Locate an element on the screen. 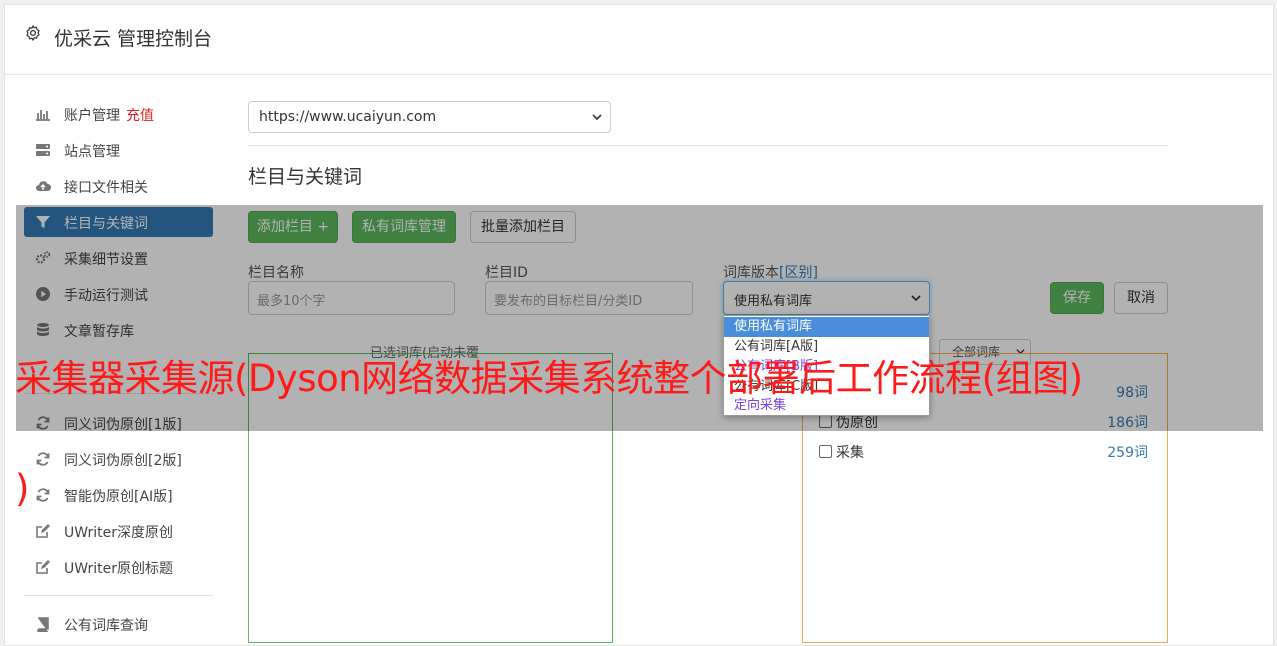 This screenshot has width=1277, height=646. site-select-value: https://www.ucaiyun.com is located at coordinates (348, 117).